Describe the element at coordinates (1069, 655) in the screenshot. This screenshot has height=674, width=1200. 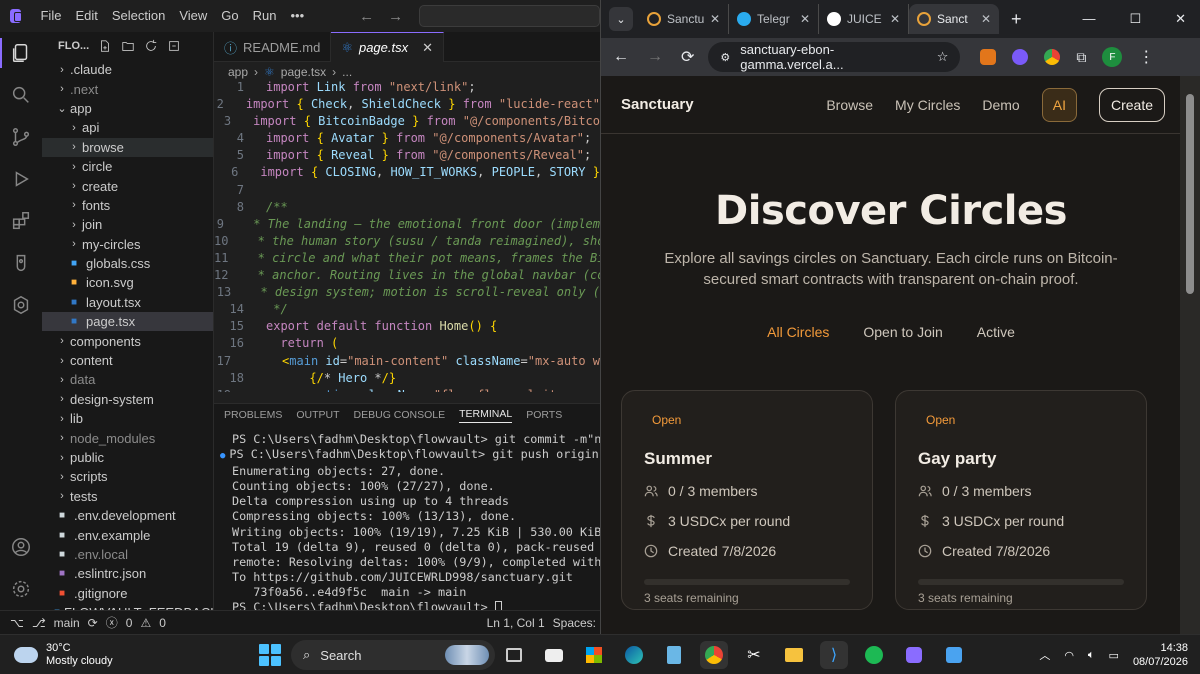
I see `wifi-icon: ◠` at that location.